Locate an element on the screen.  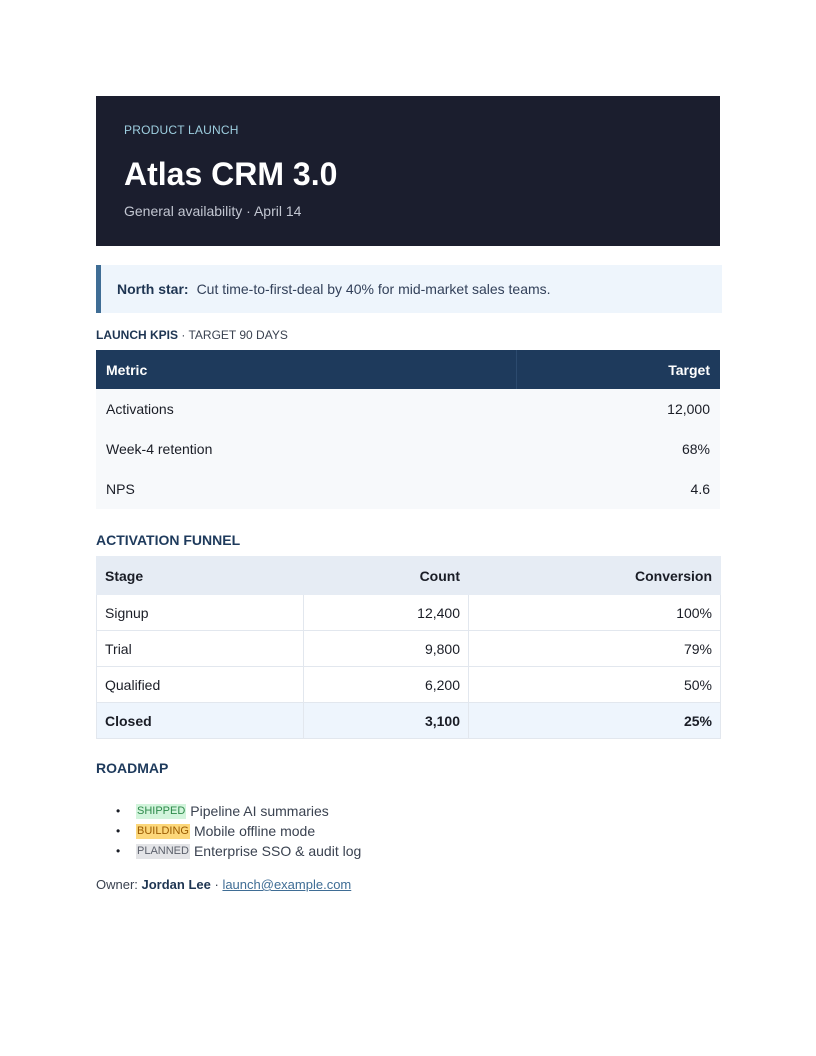
table-header-row: Stage Count Conversion is located at coordinates (408, 575).